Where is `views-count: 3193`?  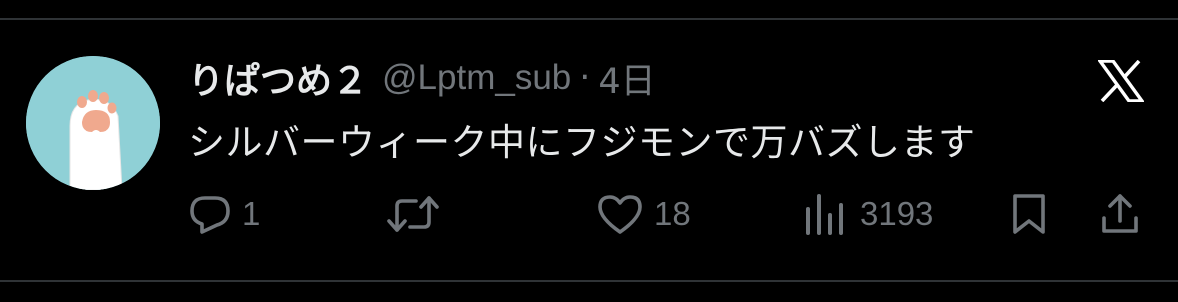 views-count: 3193 is located at coordinates (897, 213).